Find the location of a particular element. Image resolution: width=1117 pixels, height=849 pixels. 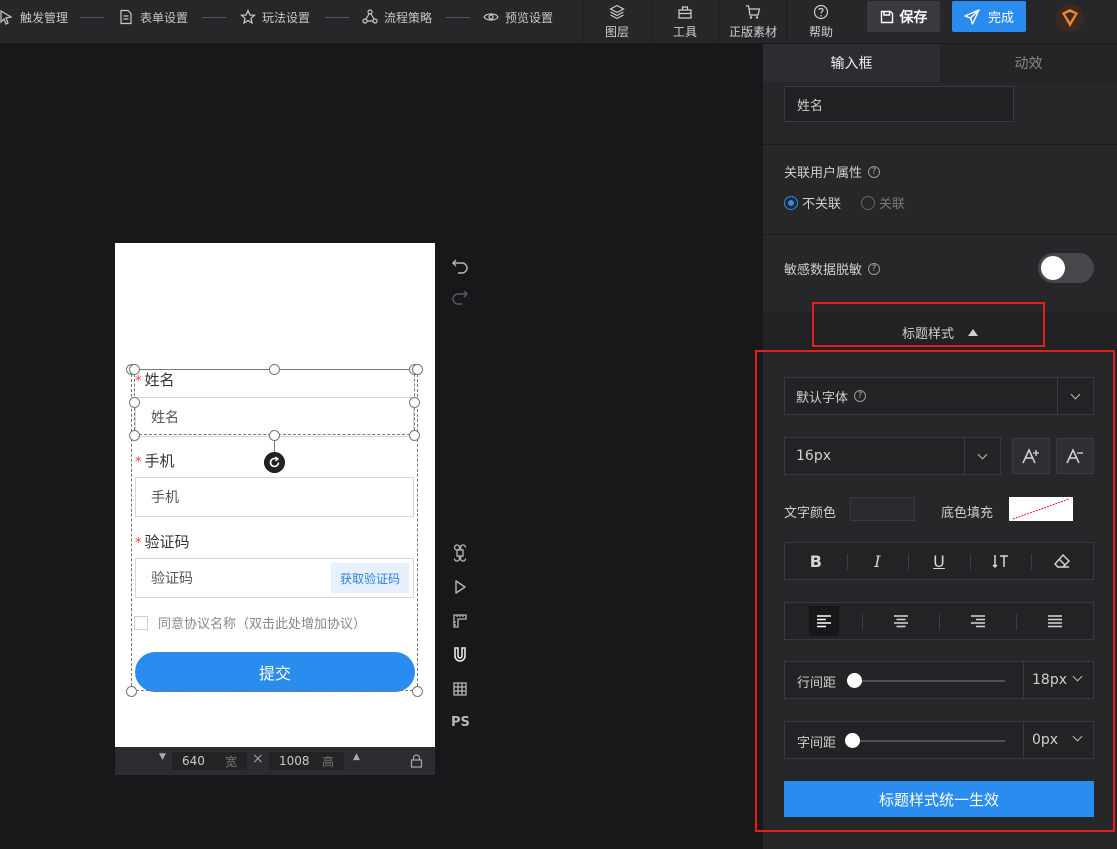

layers-tool: 图层 is located at coordinates (617, 22).